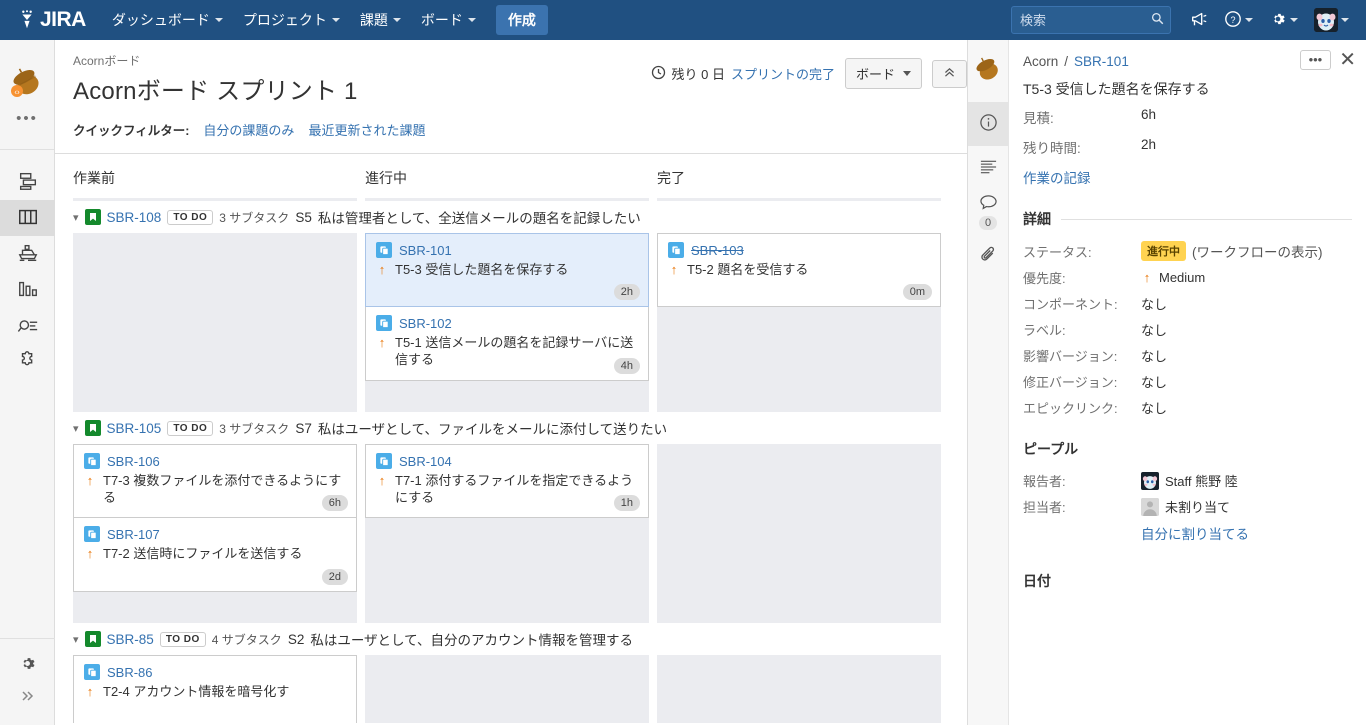  Describe the element at coordinates (1044, 481) in the screenshot. I see `reporter-label: 報告者:` at that location.